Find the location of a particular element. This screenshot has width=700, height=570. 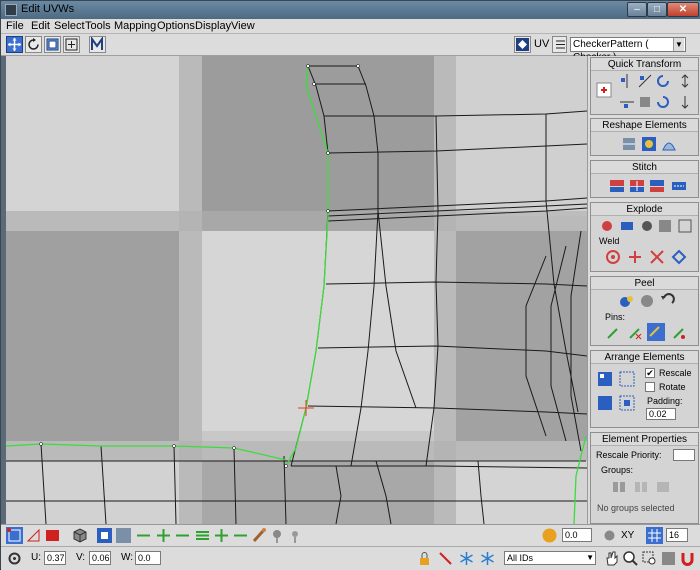

ring-grow-button is located at coordinates (221, 535).